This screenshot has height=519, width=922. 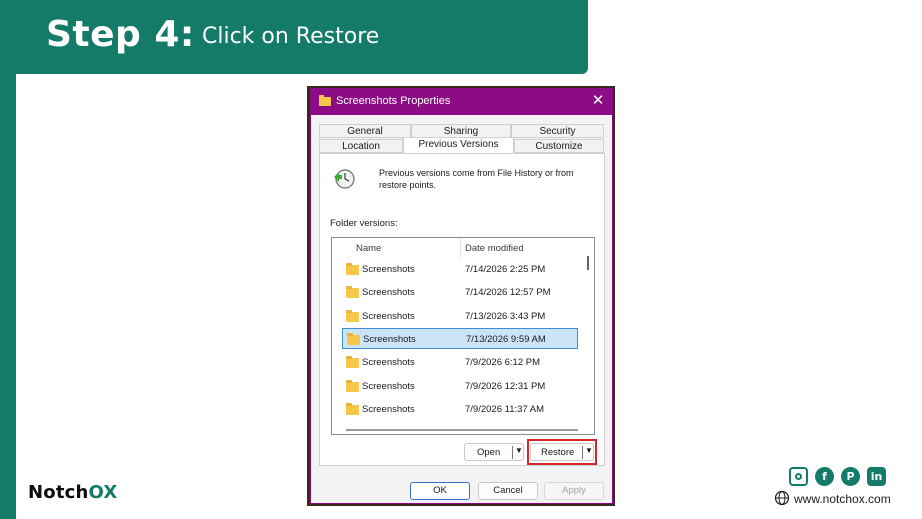 I want to click on globe-icon, so click(x=782, y=498).